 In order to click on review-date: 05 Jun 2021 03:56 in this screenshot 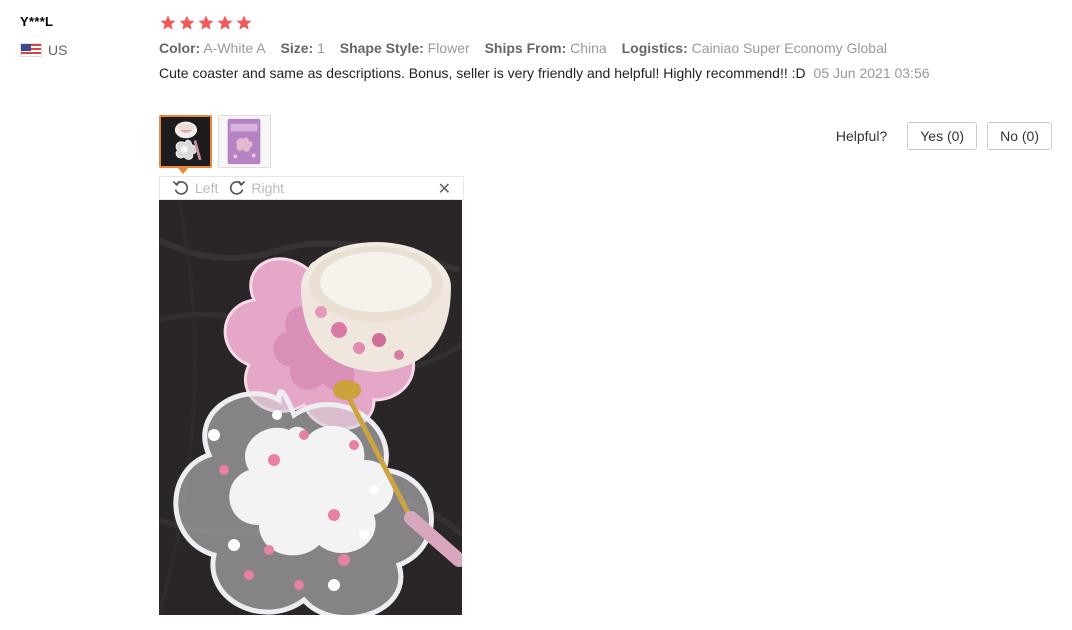, I will do `click(871, 73)`.